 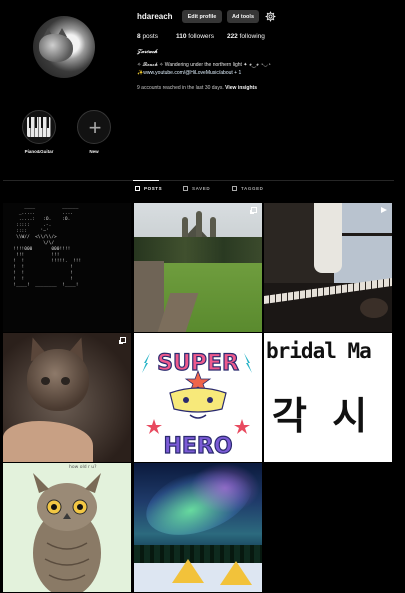 I want to click on ad-tools-button: Ad tools, so click(x=243, y=16).